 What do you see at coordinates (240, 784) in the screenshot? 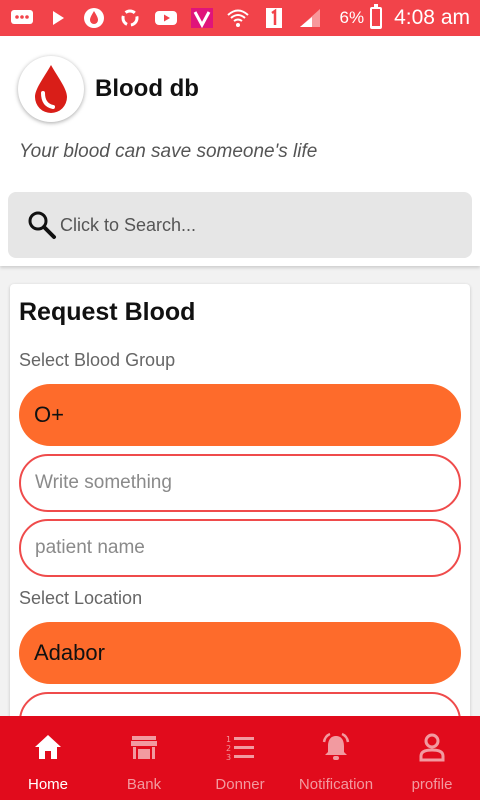
I see `nav-donner-label: Donner` at bounding box center [240, 784].